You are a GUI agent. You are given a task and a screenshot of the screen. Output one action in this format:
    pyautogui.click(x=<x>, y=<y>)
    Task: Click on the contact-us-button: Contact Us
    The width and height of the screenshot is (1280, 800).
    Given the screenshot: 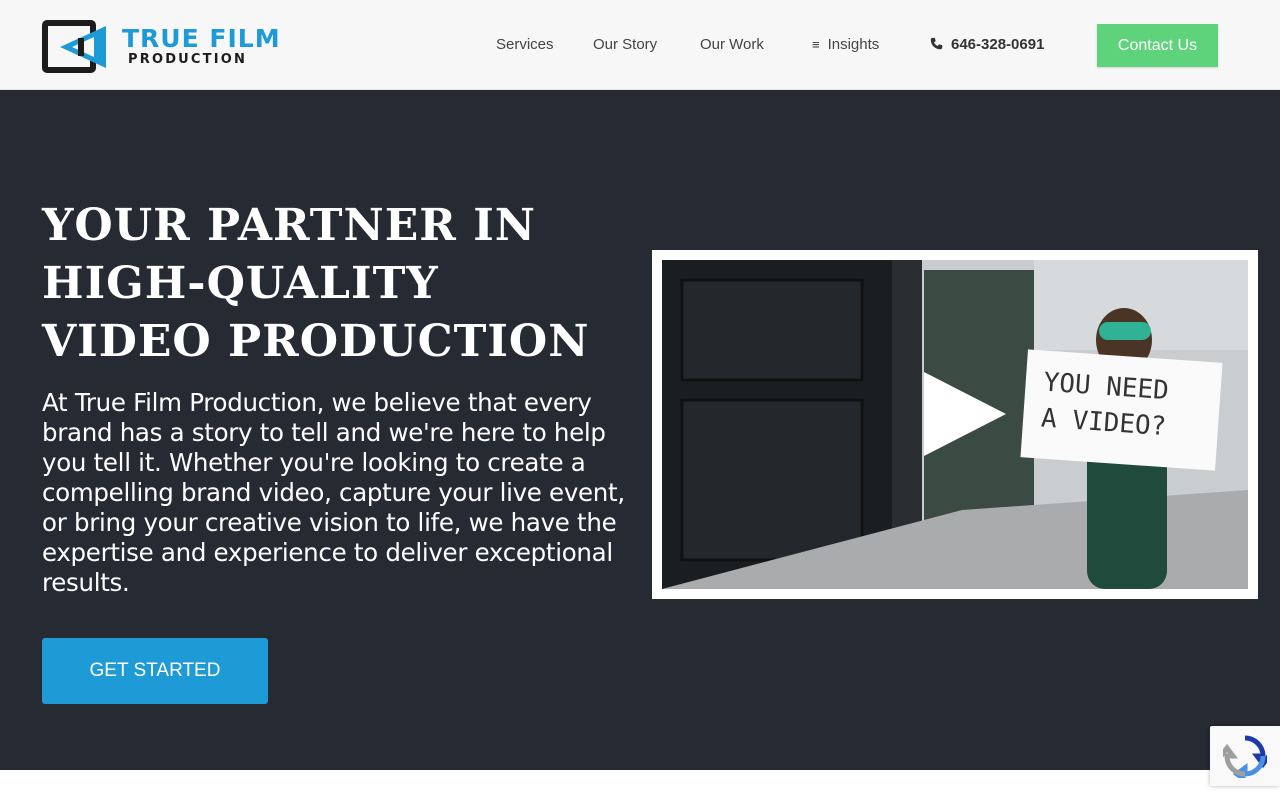 What is the action you would take?
    pyautogui.click(x=1157, y=45)
    